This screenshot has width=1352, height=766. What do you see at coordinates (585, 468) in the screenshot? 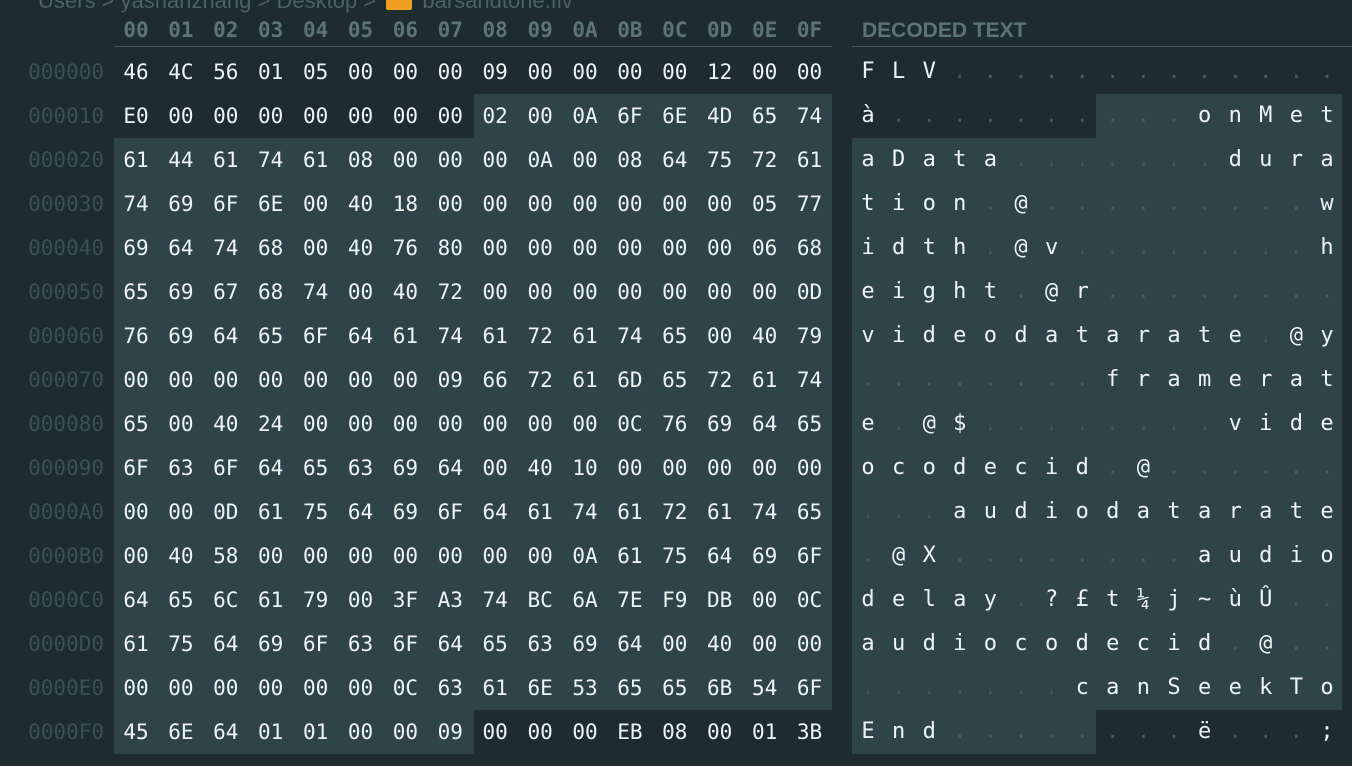
I see `hex-byte: 10` at bounding box center [585, 468].